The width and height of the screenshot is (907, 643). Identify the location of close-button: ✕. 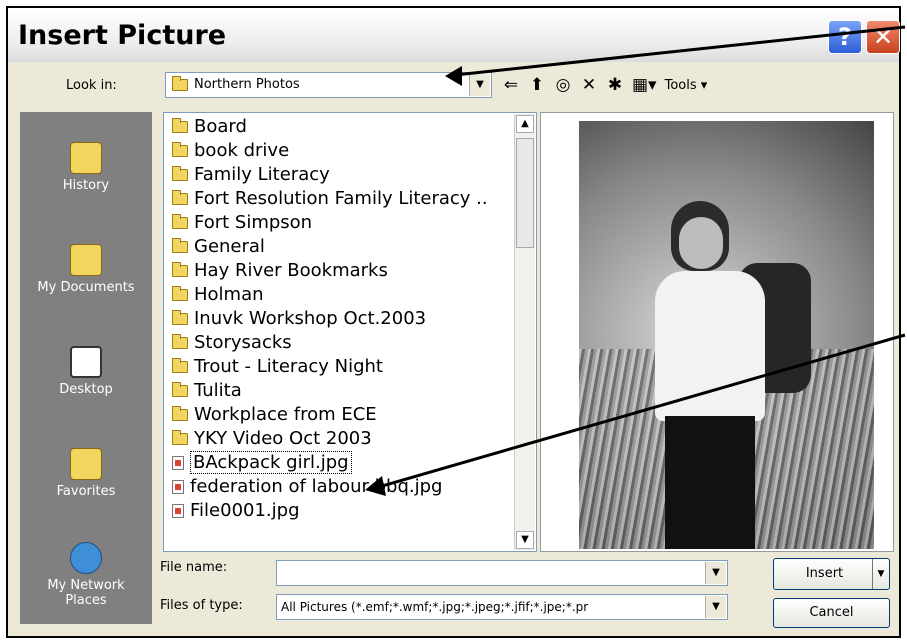
(883, 37).